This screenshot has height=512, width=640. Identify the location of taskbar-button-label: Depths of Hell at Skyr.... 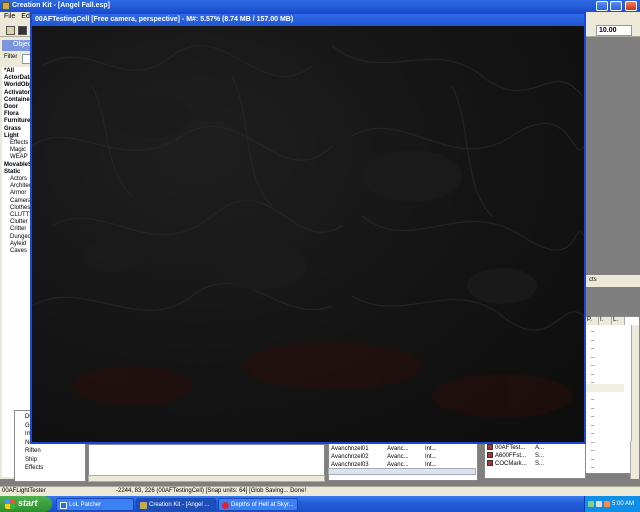
(262, 505).